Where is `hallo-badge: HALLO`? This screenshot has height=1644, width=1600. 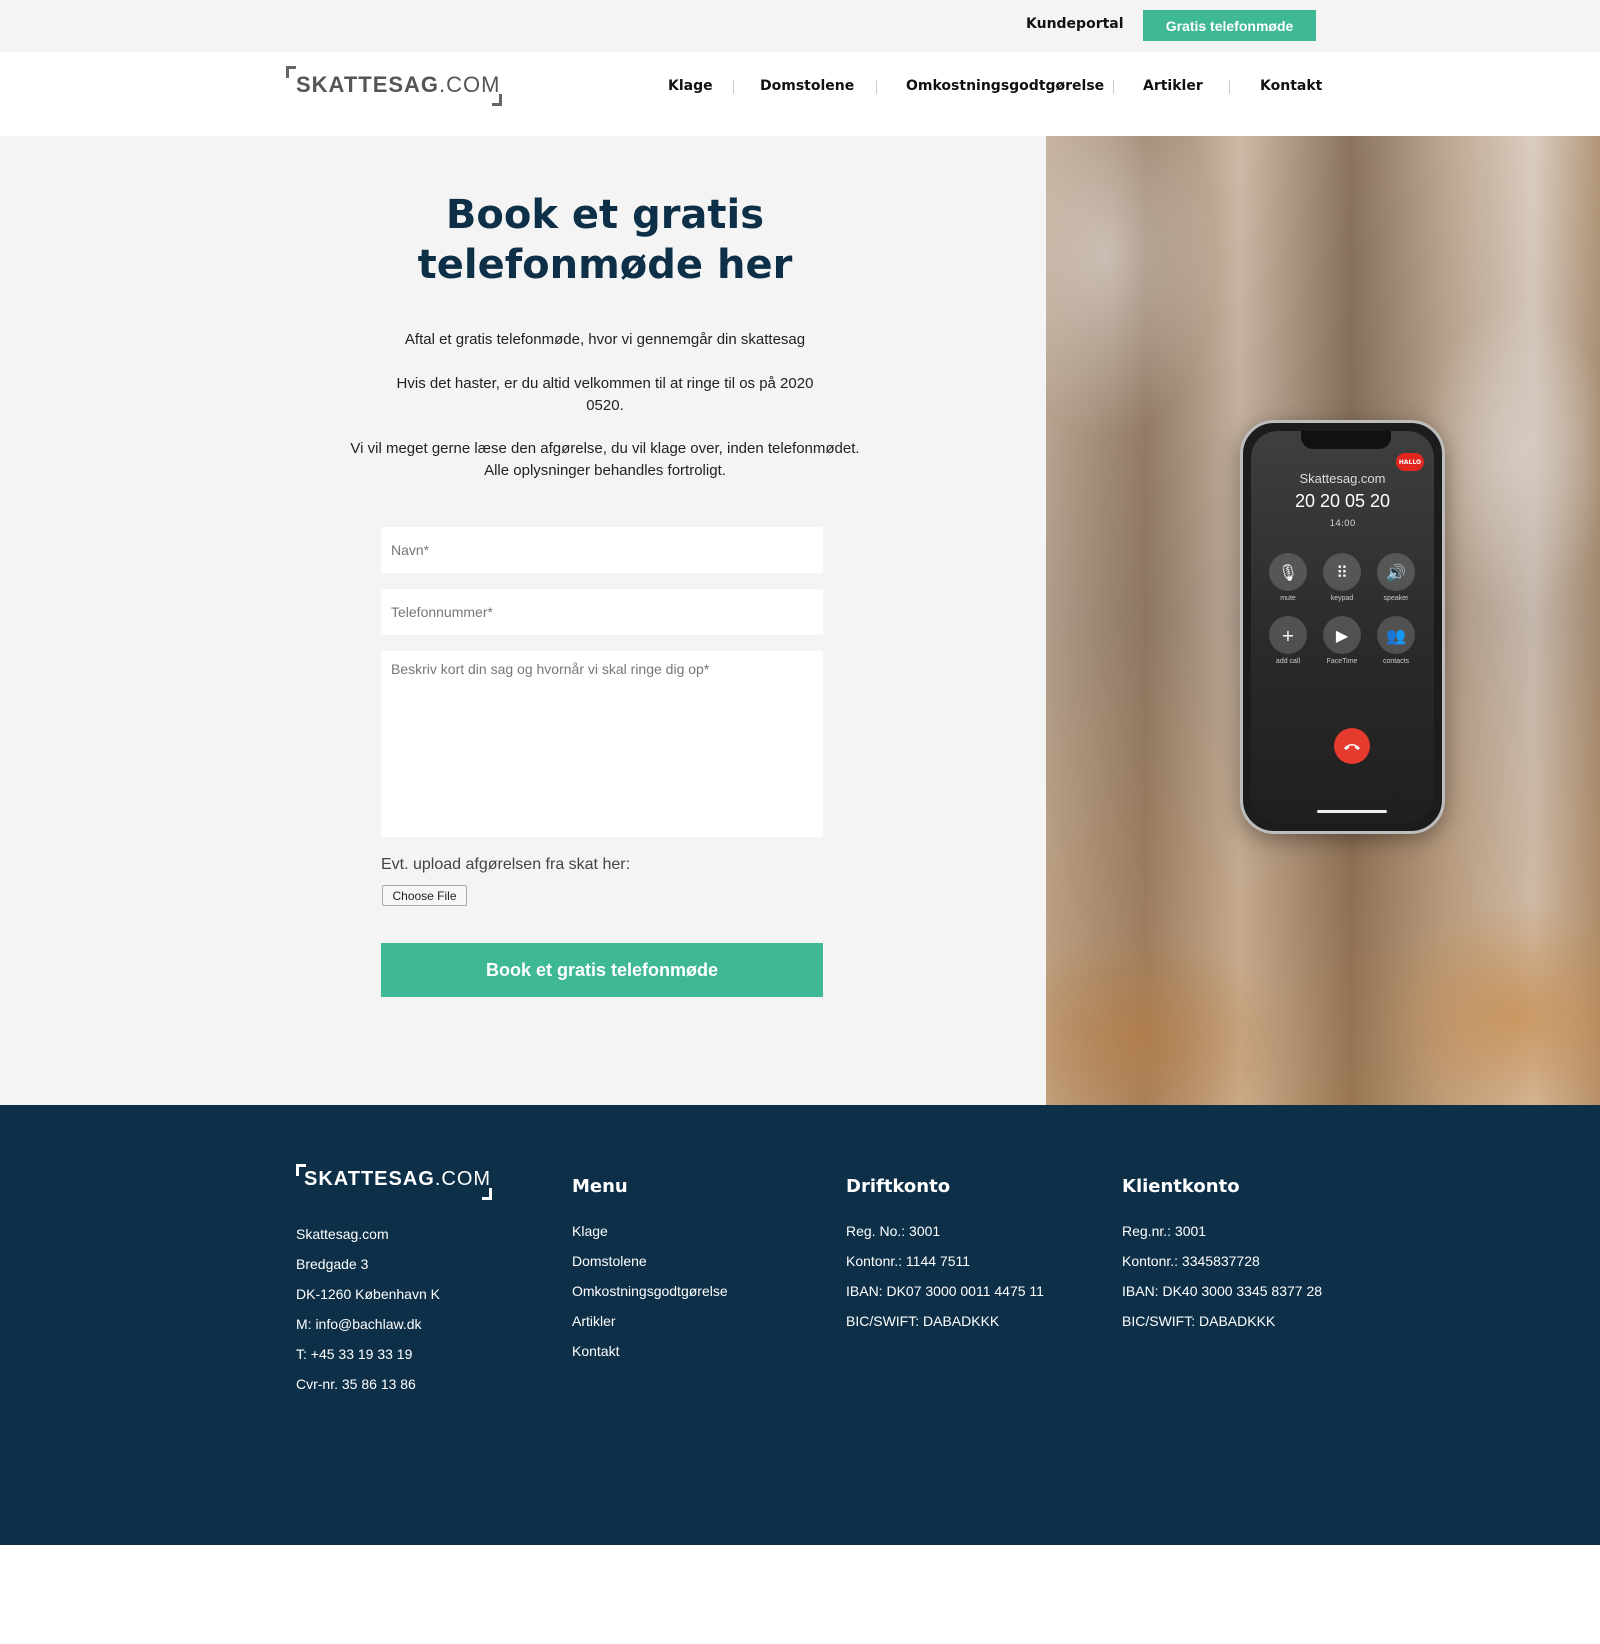 hallo-badge: HALLO is located at coordinates (1410, 462).